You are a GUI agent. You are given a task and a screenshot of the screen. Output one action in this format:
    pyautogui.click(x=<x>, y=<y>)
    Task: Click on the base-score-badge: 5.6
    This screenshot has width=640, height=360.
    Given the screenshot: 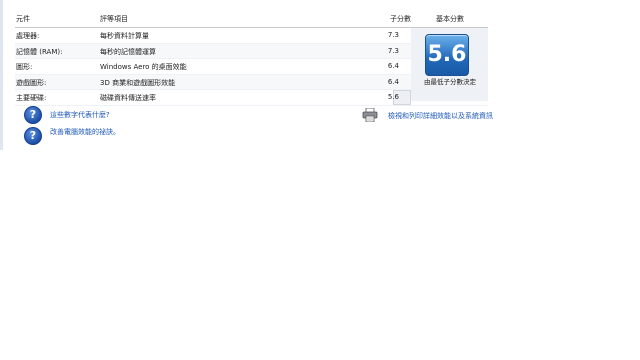 What is the action you would take?
    pyautogui.click(x=447, y=55)
    